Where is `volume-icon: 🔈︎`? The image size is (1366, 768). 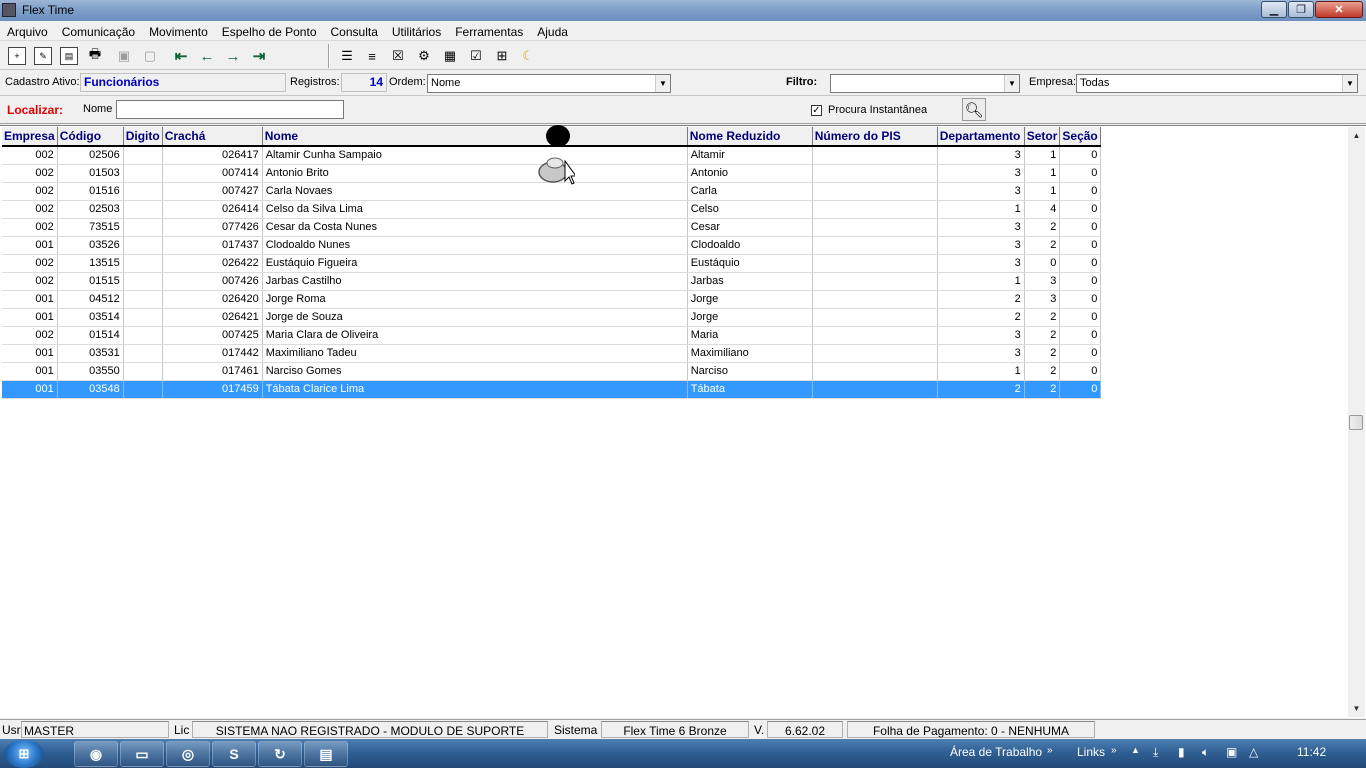
volume-icon: 🔈︎ is located at coordinates (1205, 752).